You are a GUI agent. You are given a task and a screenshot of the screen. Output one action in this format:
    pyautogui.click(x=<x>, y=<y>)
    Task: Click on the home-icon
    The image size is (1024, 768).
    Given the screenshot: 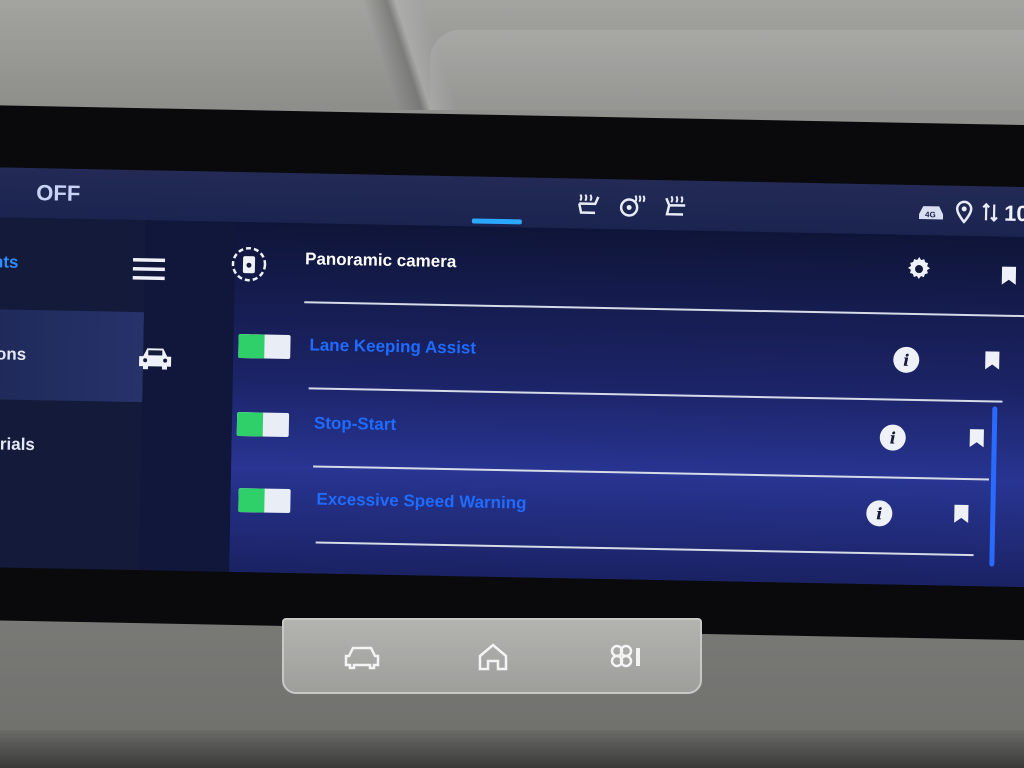 What is the action you would take?
    pyautogui.click(x=493, y=657)
    